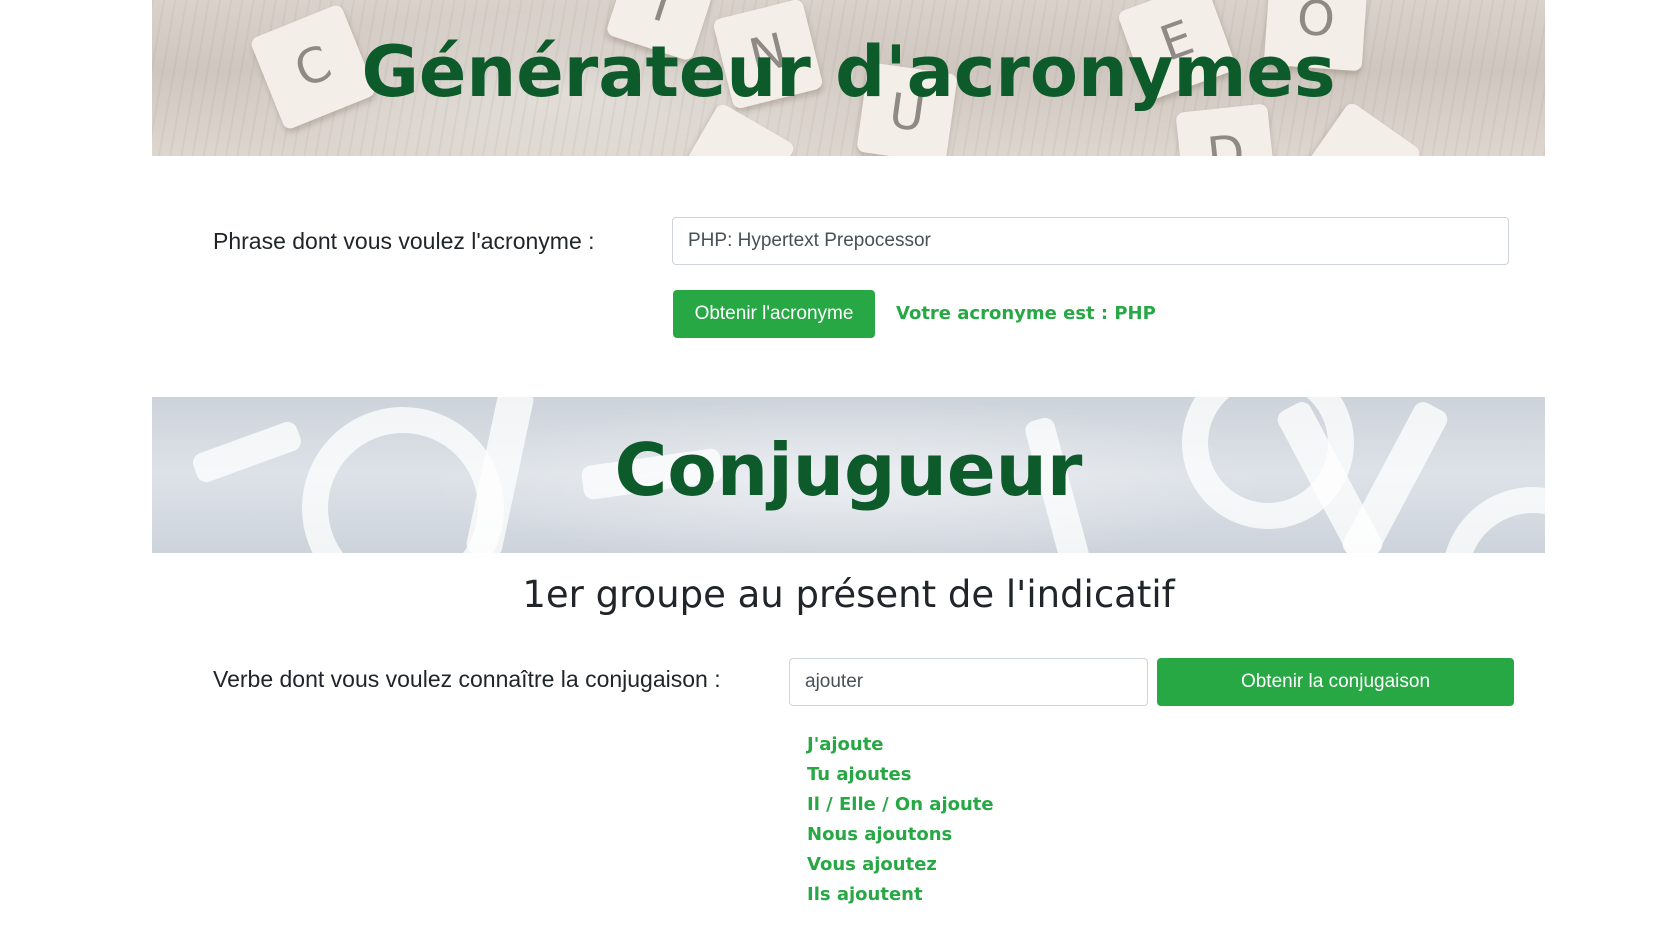 Image resolution: width=1674 pixels, height=941 pixels. Describe the element at coordinates (1026, 313) in the screenshot. I see `acronym-result: Votre acronyme est : PHP` at that location.